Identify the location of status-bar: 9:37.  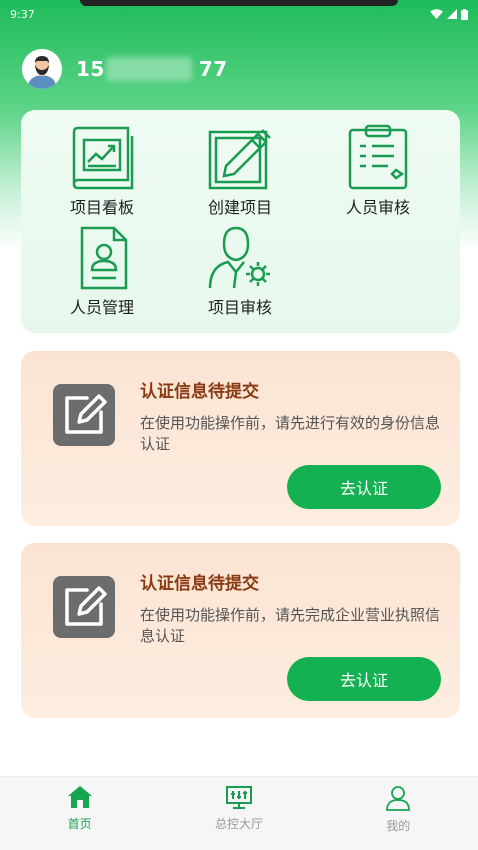
(239, 14).